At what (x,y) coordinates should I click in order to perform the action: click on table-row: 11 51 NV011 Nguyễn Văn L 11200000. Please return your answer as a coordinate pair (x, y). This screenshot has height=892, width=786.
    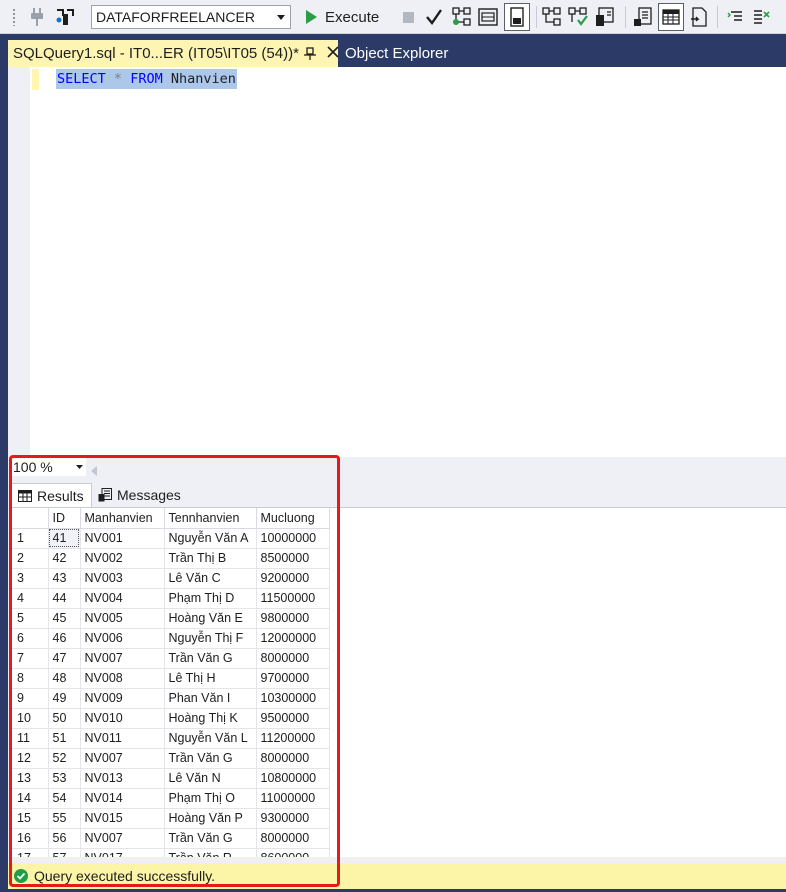
    Looking at the image, I should click on (170, 738).